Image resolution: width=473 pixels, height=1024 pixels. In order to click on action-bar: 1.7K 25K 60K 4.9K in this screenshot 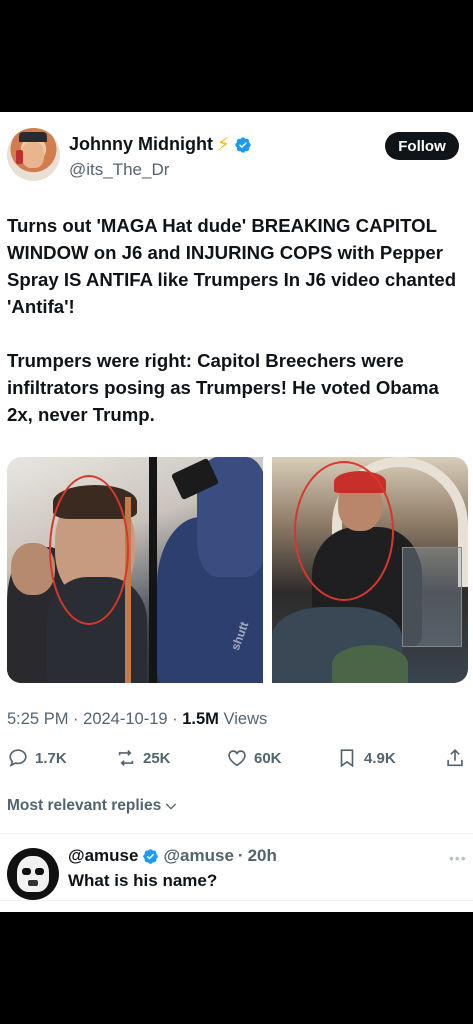, I will do `click(236, 760)`.